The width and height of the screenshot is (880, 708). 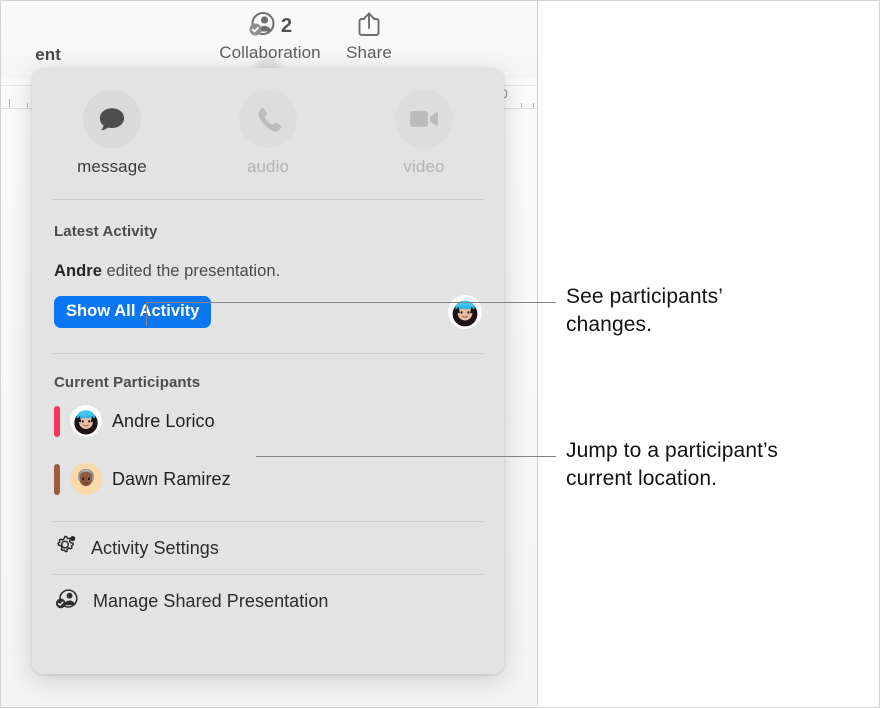 What do you see at coordinates (609, 324) in the screenshot?
I see `callout-line-2: changes.` at bounding box center [609, 324].